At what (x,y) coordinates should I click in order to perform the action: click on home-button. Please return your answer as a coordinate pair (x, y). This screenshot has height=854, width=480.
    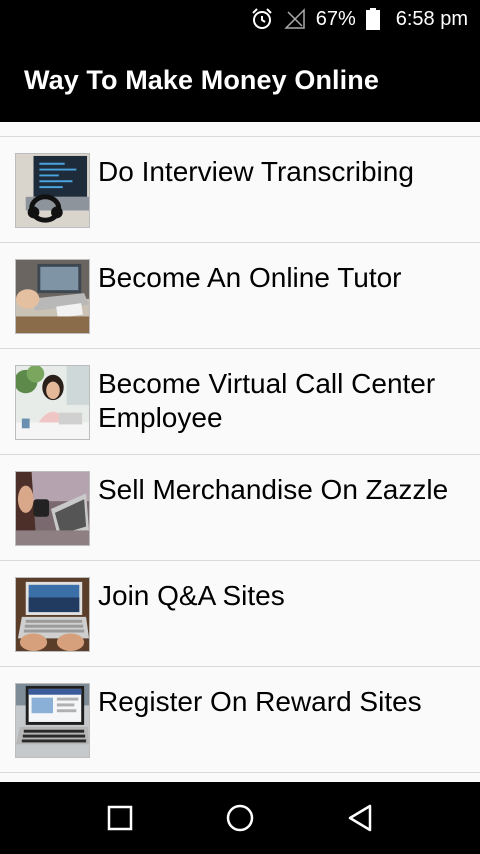
    Looking at the image, I should click on (240, 818).